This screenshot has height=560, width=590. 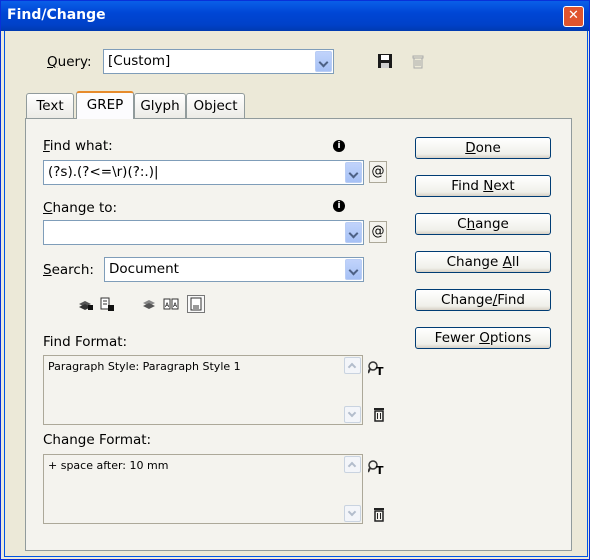 What do you see at coordinates (86, 304) in the screenshot?
I see `include-locked-layers-icon` at bounding box center [86, 304].